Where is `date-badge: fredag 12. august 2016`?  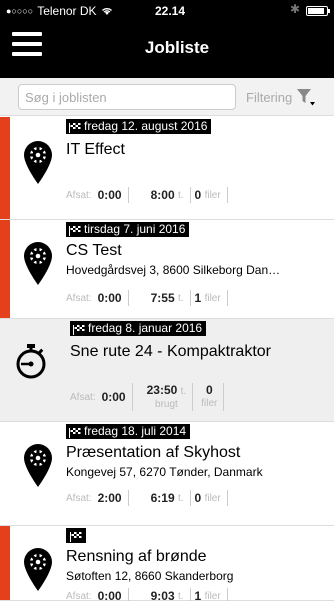
date-badge: fredag 12. august 2016 is located at coordinates (139, 126).